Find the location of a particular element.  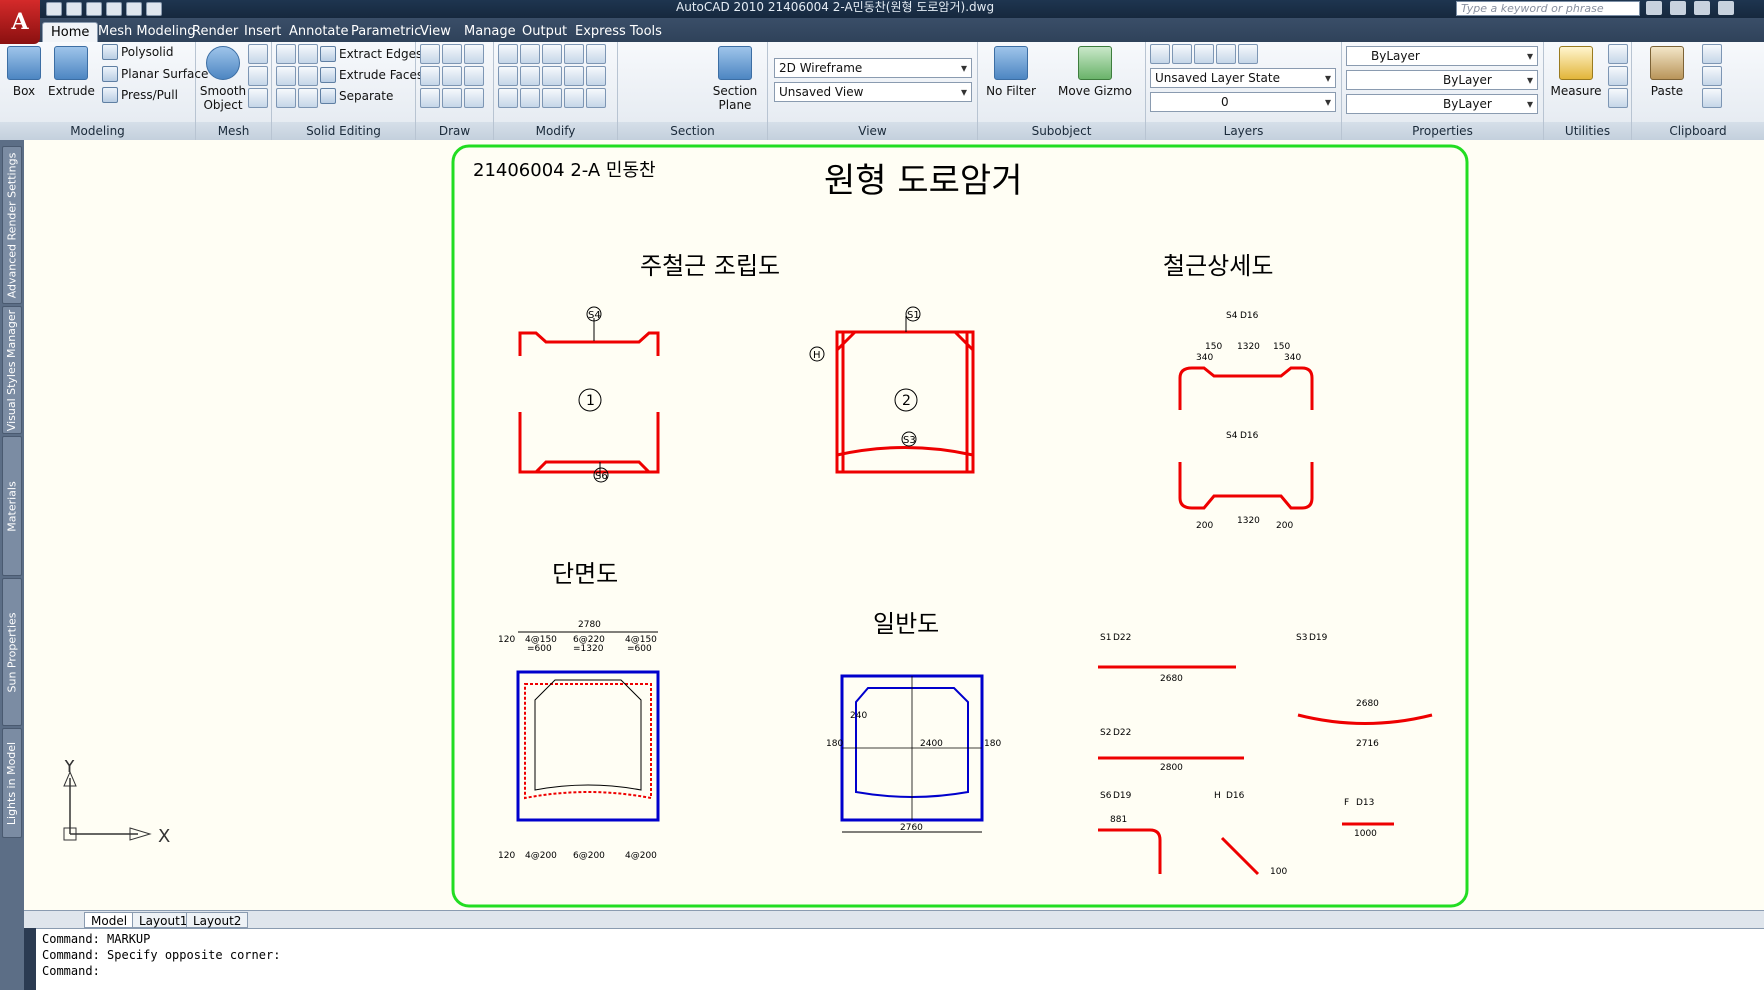

polygon-icon is located at coordinates (430, 98).